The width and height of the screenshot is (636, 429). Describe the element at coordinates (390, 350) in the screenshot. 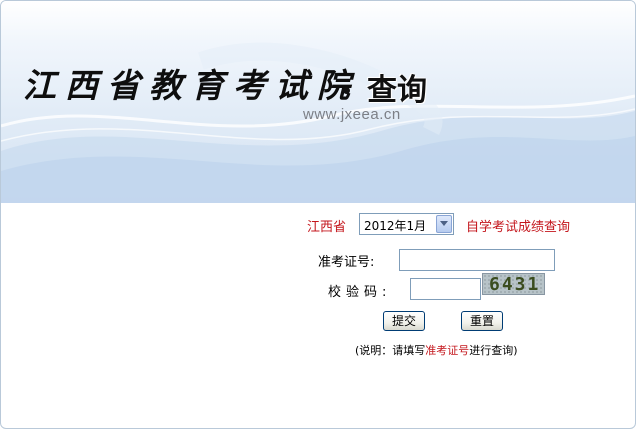

I see `note-prefix: (说明：请填写` at that location.